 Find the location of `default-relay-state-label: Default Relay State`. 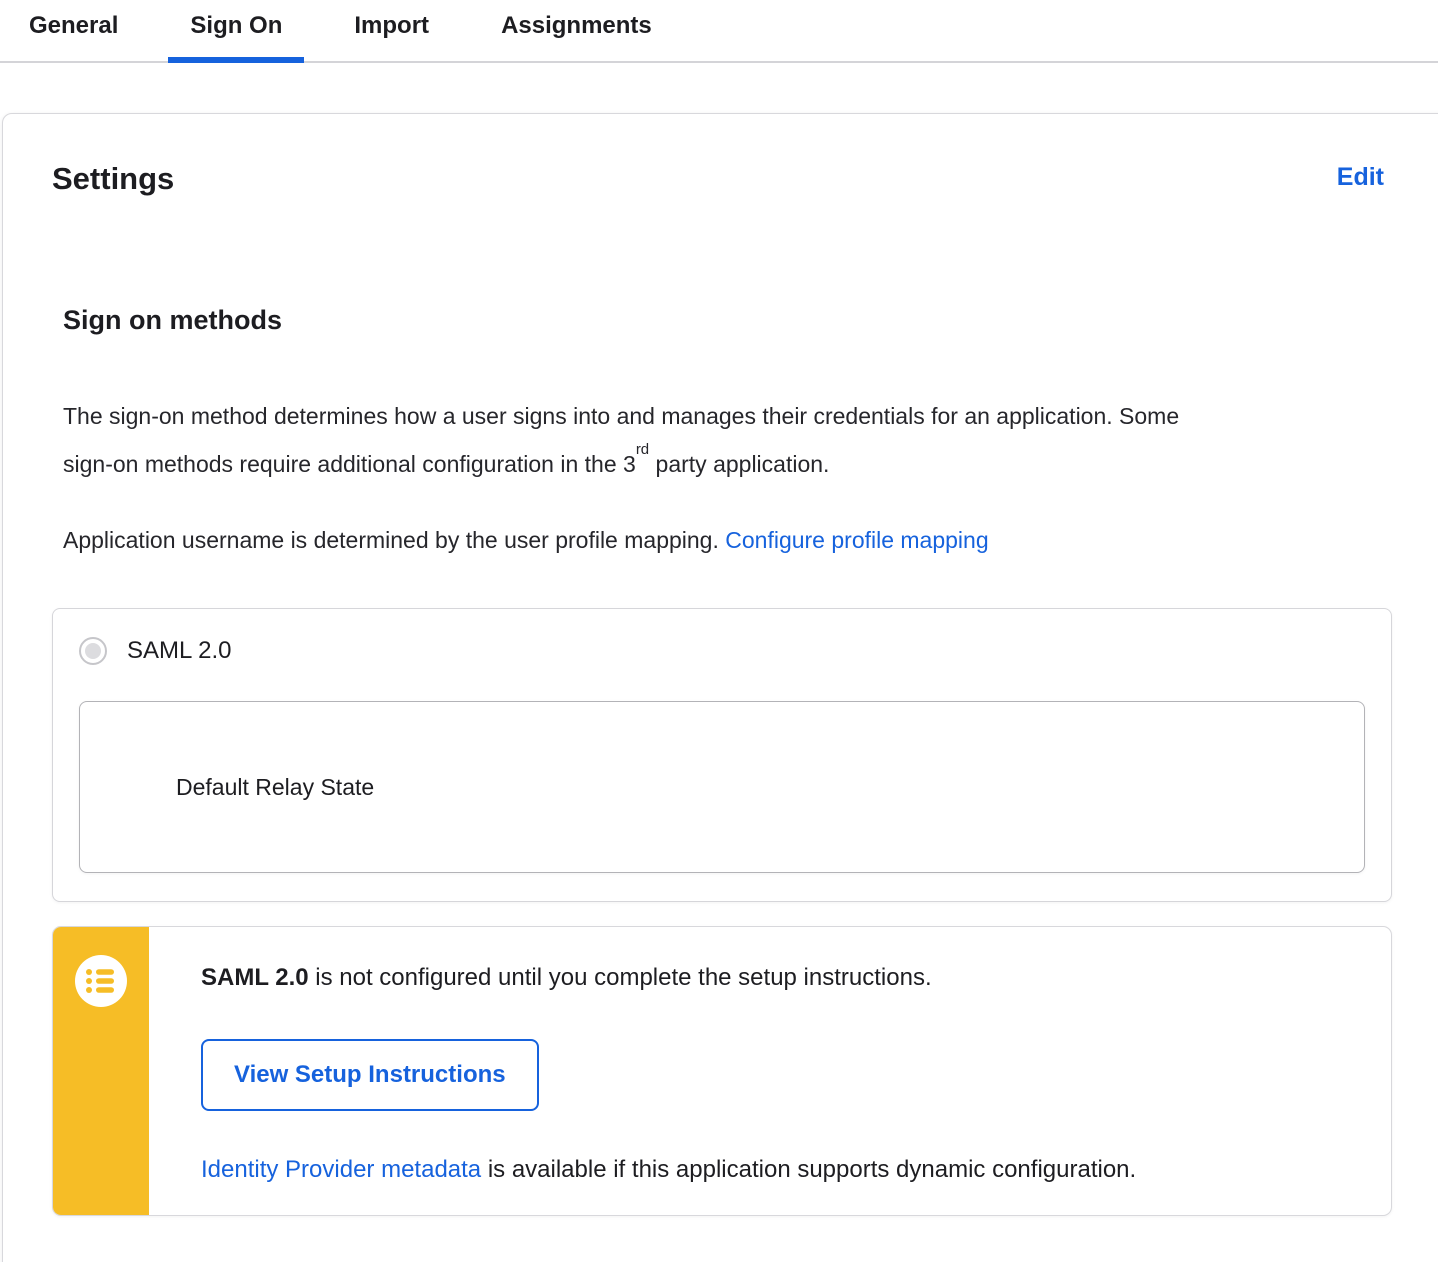

default-relay-state-label: Default Relay State is located at coordinates (275, 786).